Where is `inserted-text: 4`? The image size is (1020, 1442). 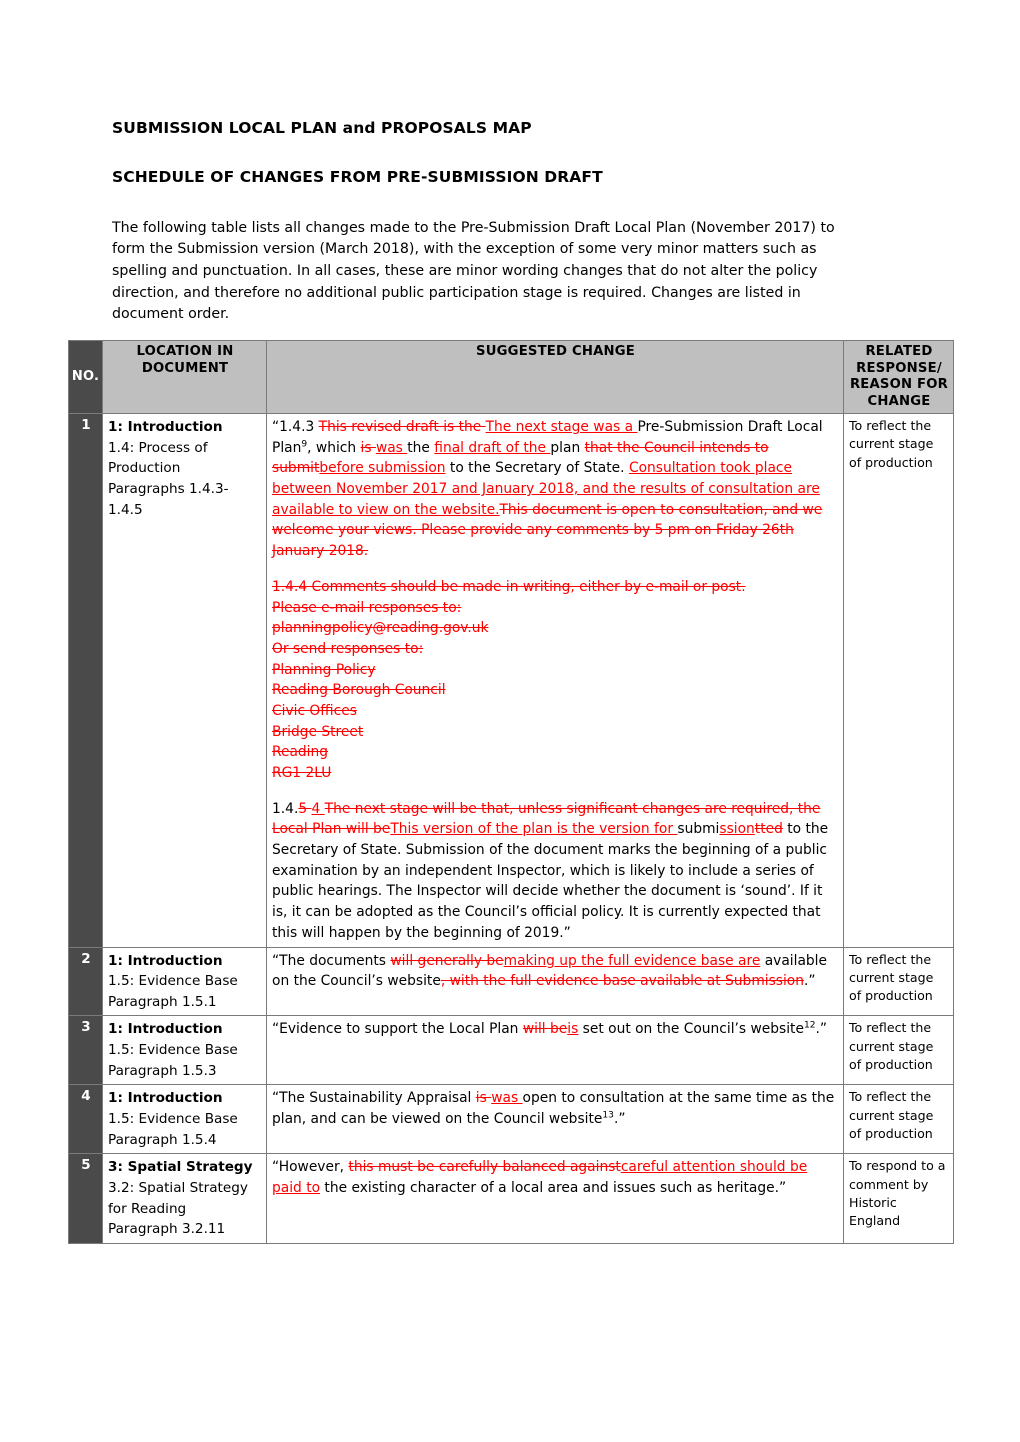
inserted-text: 4 is located at coordinates (318, 808).